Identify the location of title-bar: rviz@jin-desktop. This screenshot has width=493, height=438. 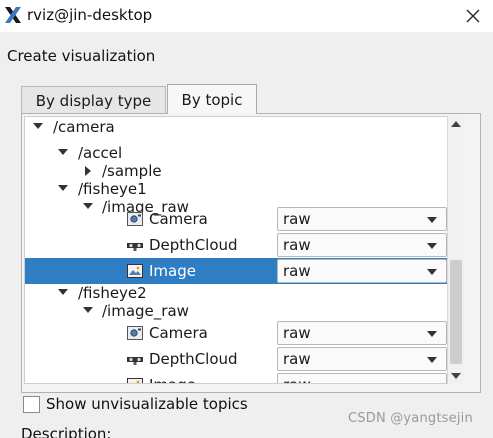
(246, 16).